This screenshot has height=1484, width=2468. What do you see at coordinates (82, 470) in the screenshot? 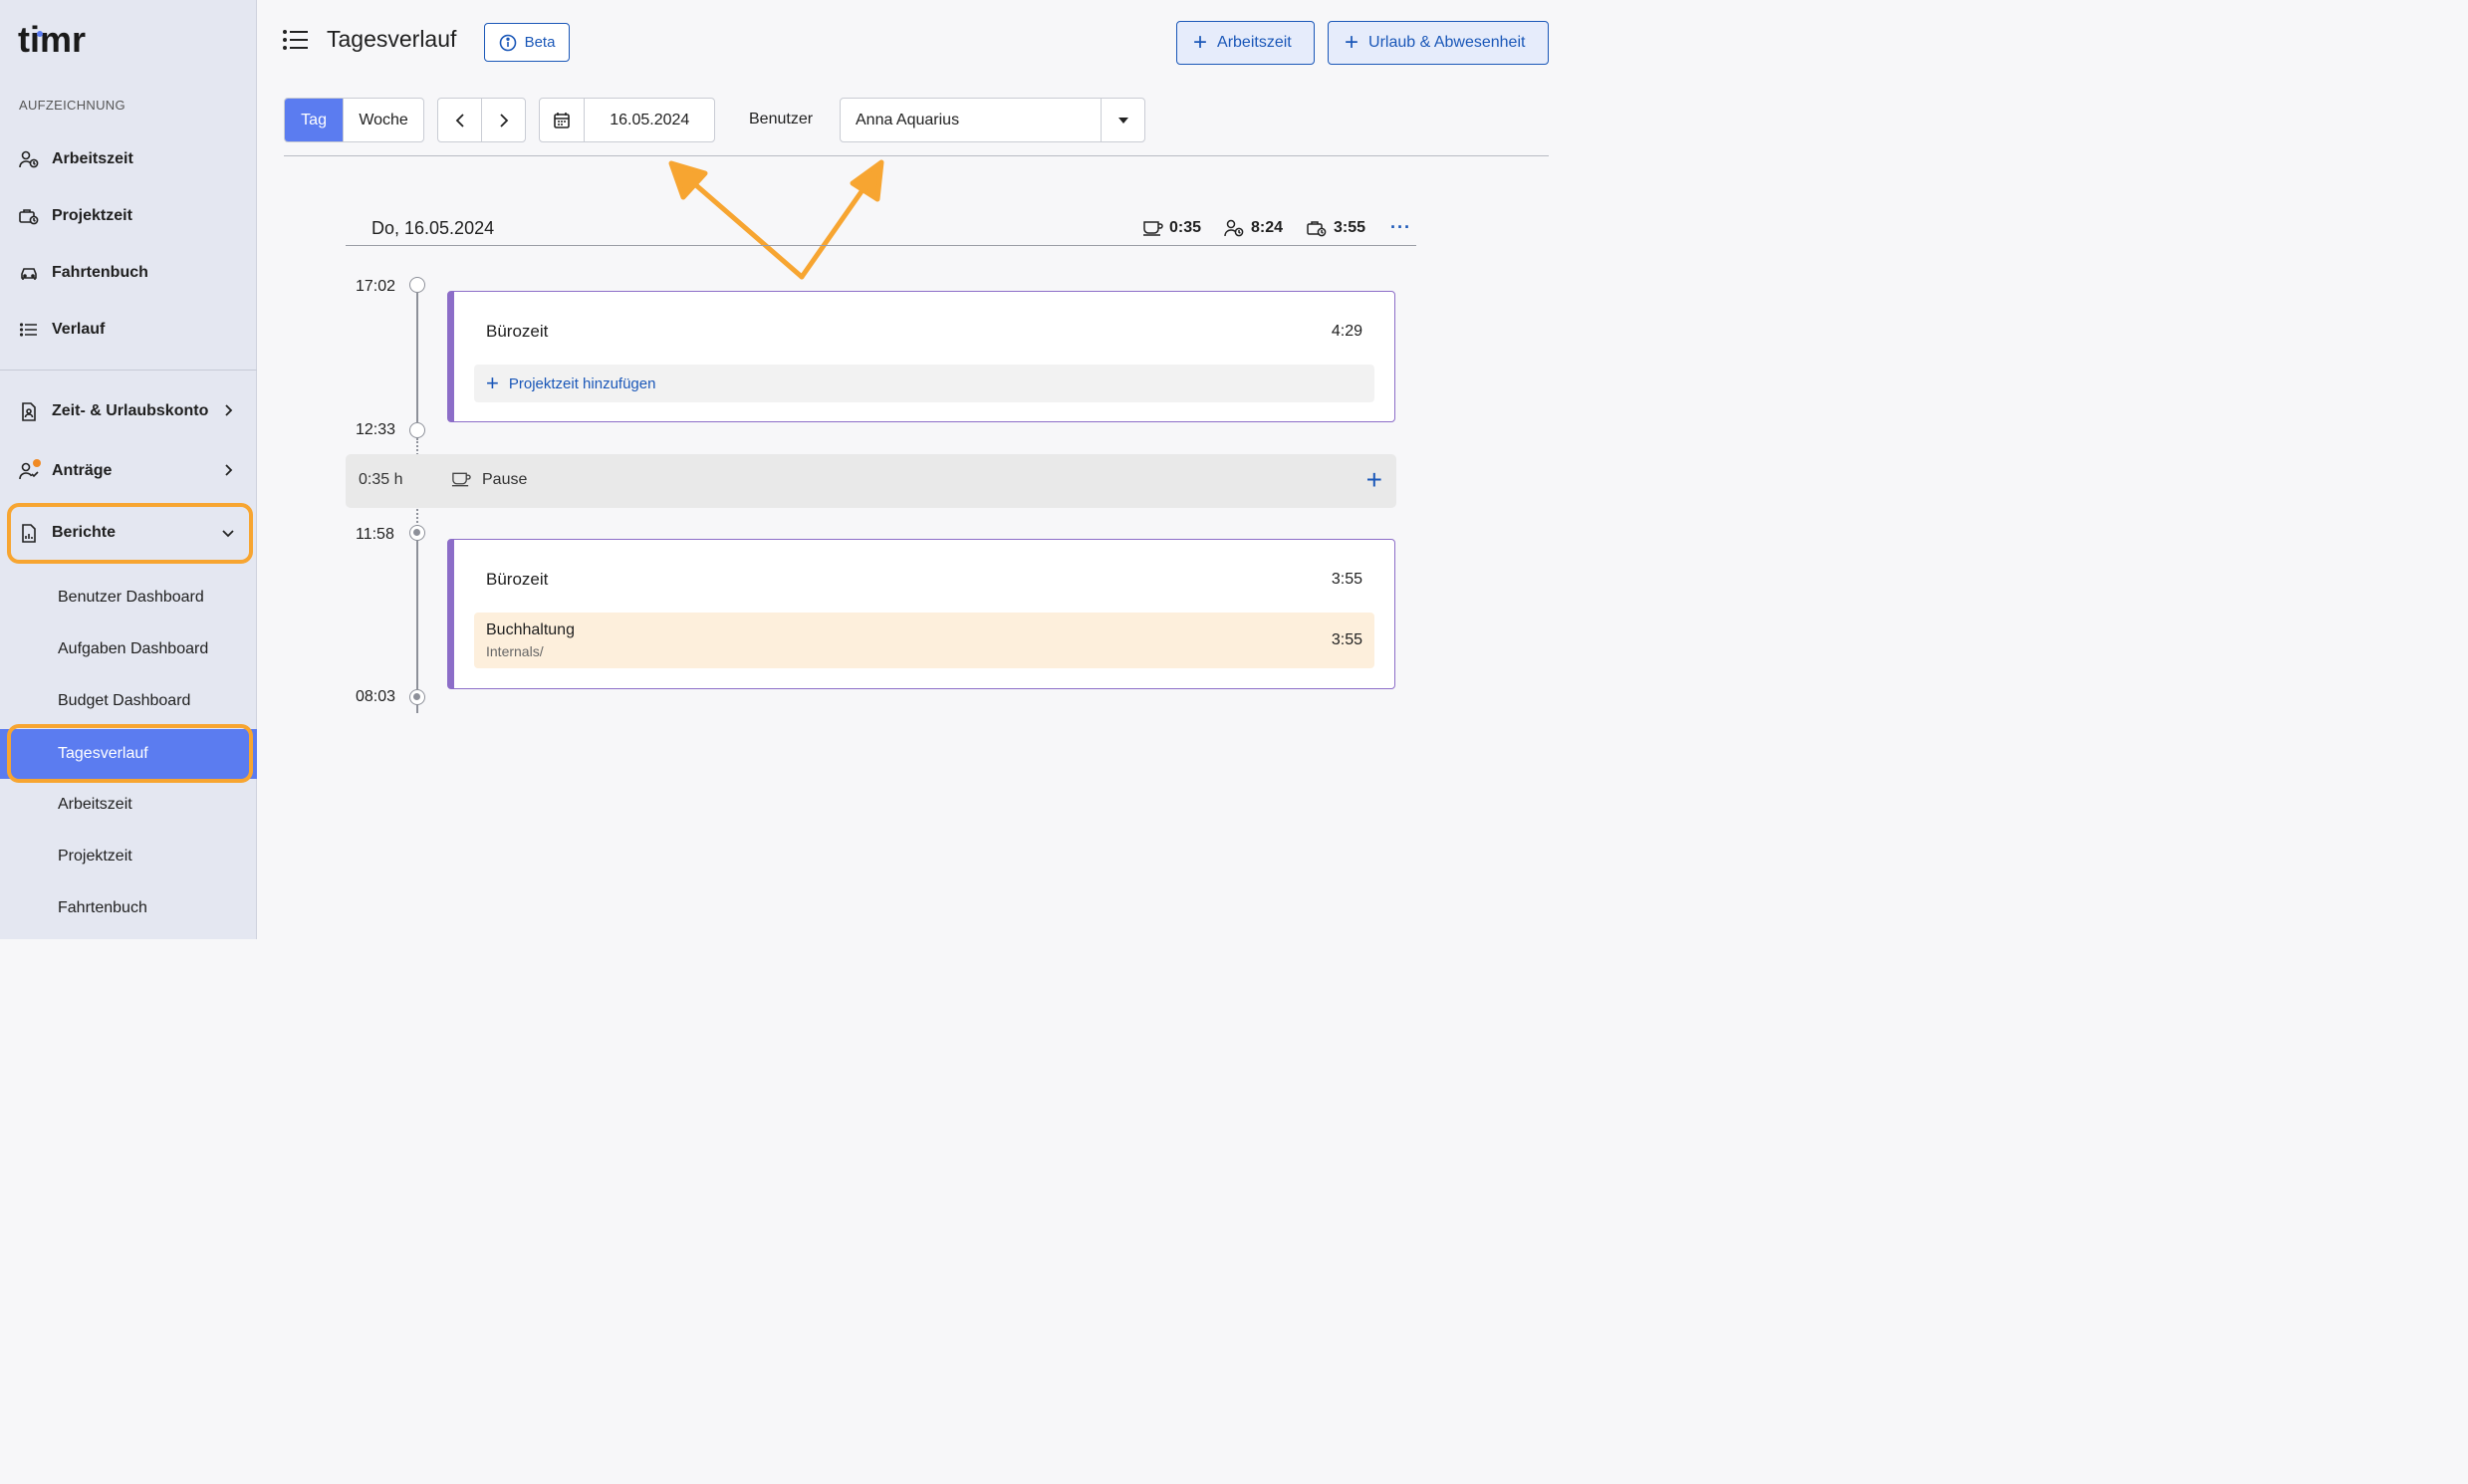
I see `sidebar-group-label: Anträge` at bounding box center [82, 470].